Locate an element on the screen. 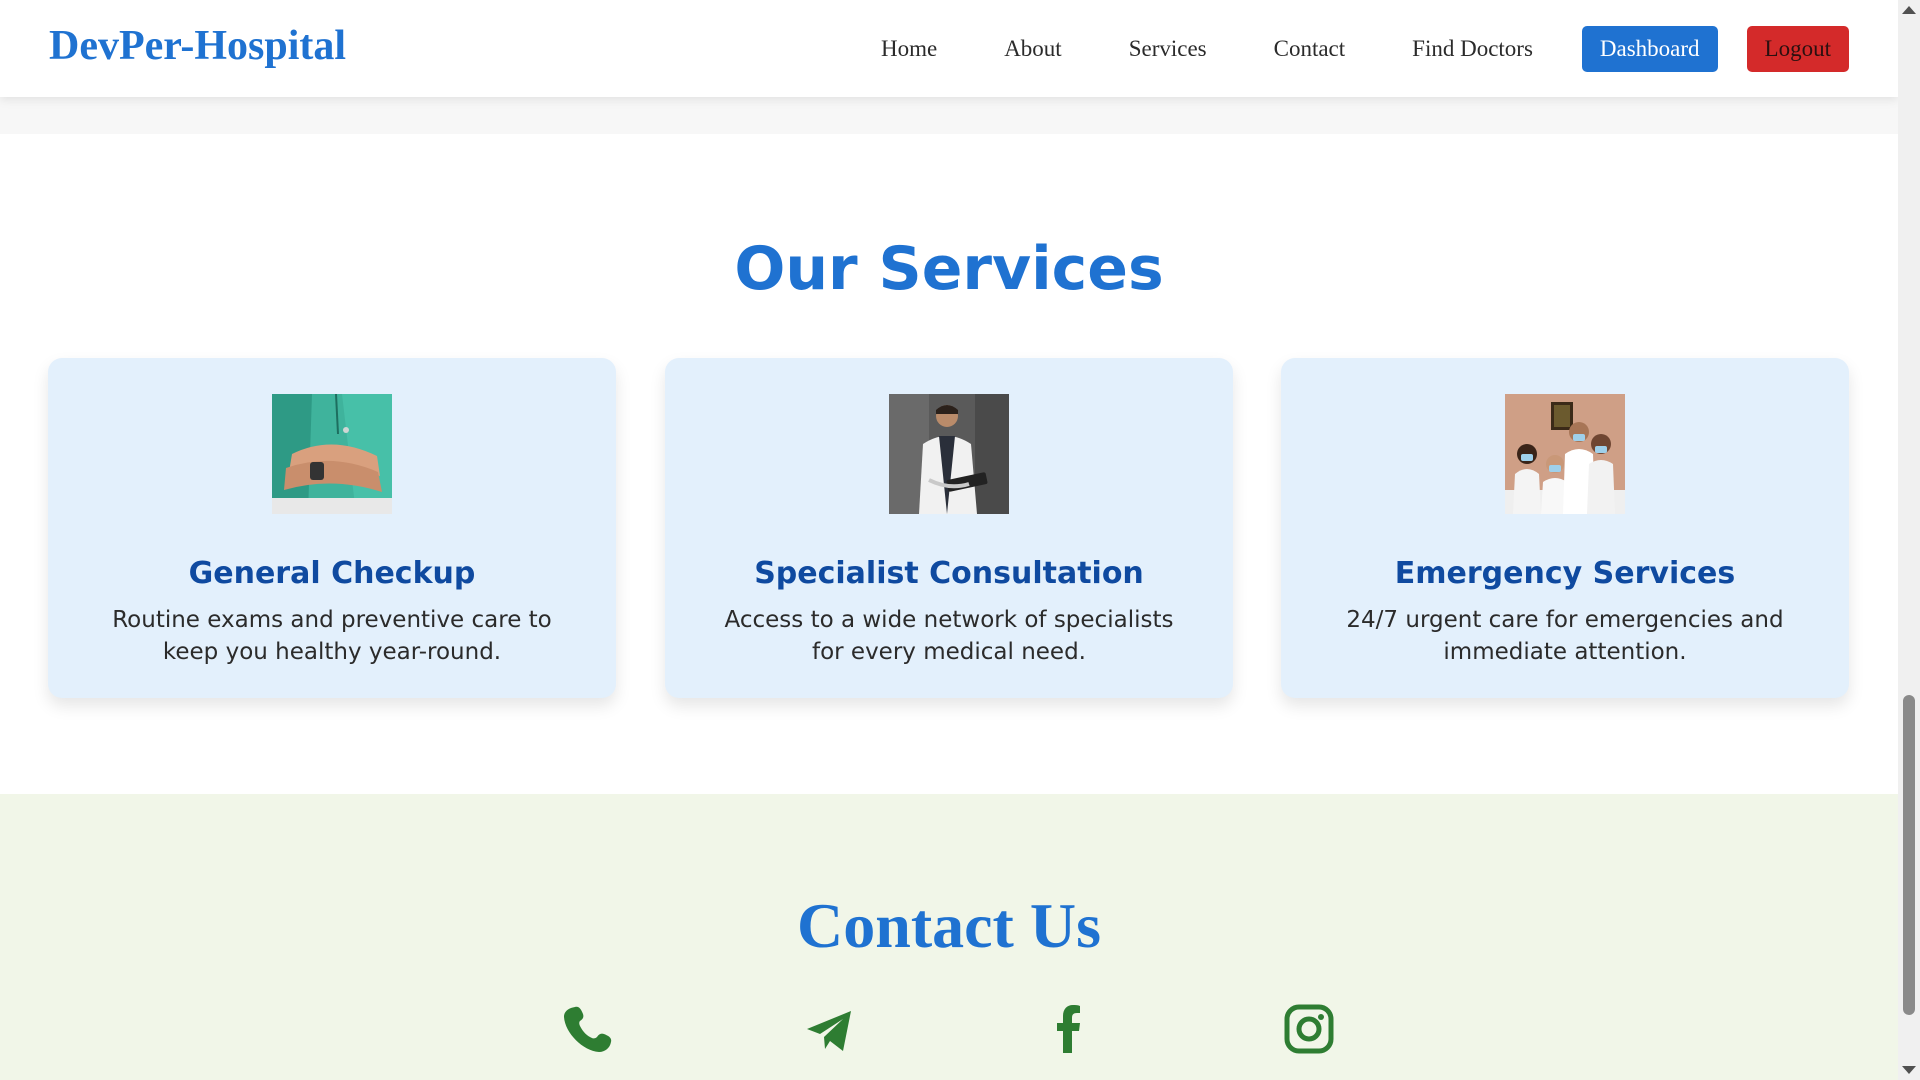 The height and width of the screenshot is (1080, 1920). services-title: Our Services is located at coordinates (949, 269).